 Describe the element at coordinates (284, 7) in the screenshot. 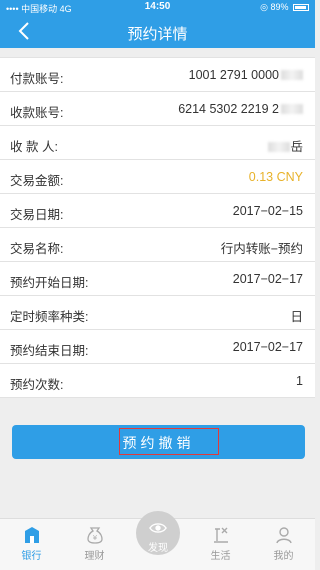

I see `status-battery: ◎ 89%` at that location.